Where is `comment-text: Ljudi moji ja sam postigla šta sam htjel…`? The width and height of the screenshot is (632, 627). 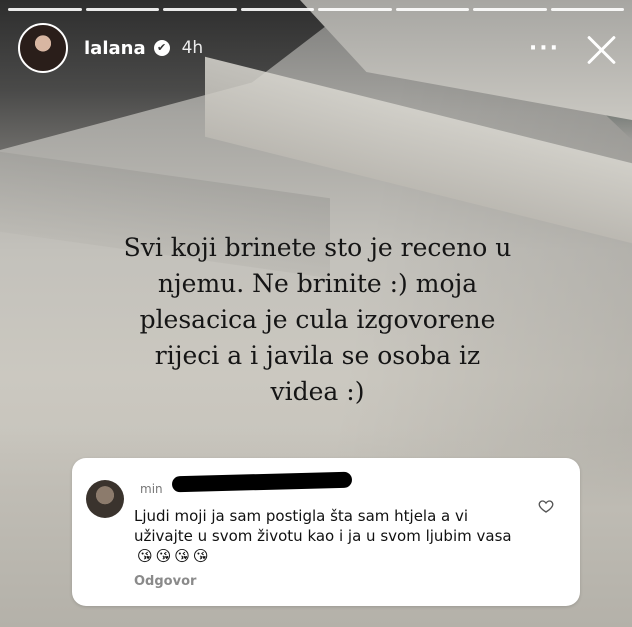
comment-text: Ljudi moji ja sam postigla šta sam htjel… is located at coordinates (323, 526).